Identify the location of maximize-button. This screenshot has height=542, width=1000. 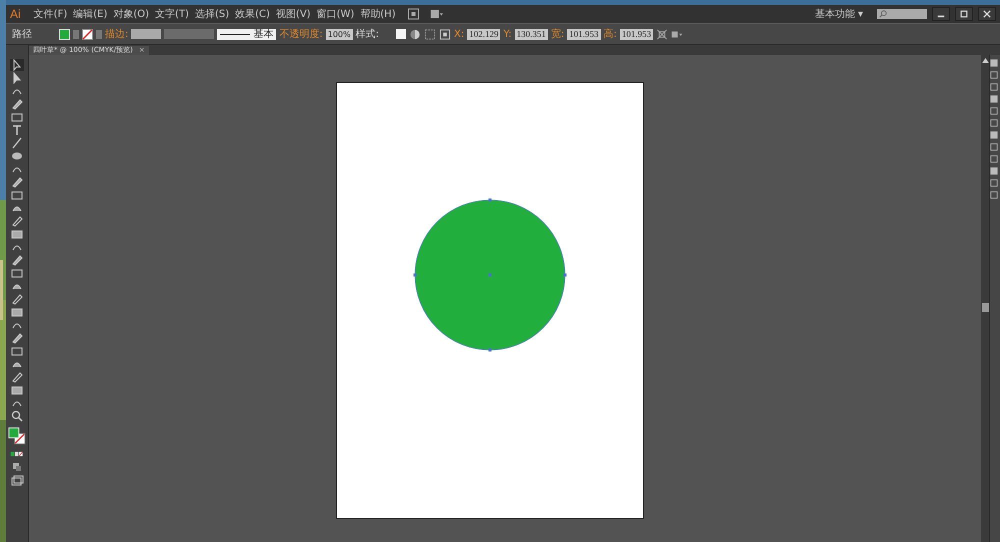
(964, 14).